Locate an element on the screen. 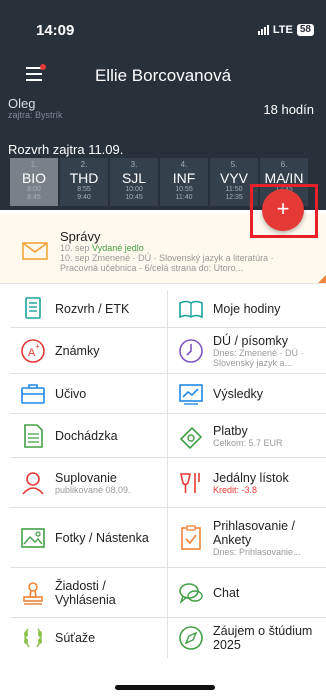 The width and height of the screenshot is (326, 699). page-title: Ellie Borcovanová is located at coordinates (163, 76).